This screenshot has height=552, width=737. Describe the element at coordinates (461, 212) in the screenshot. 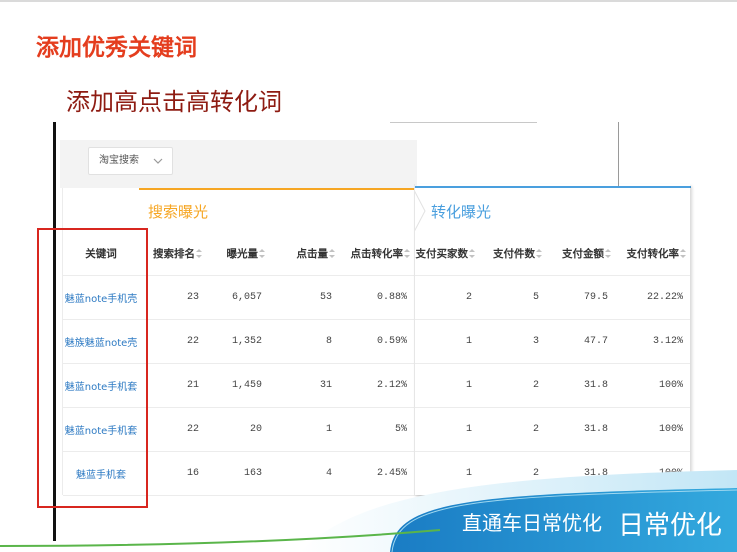

I see `section-label: 转化曝光` at that location.